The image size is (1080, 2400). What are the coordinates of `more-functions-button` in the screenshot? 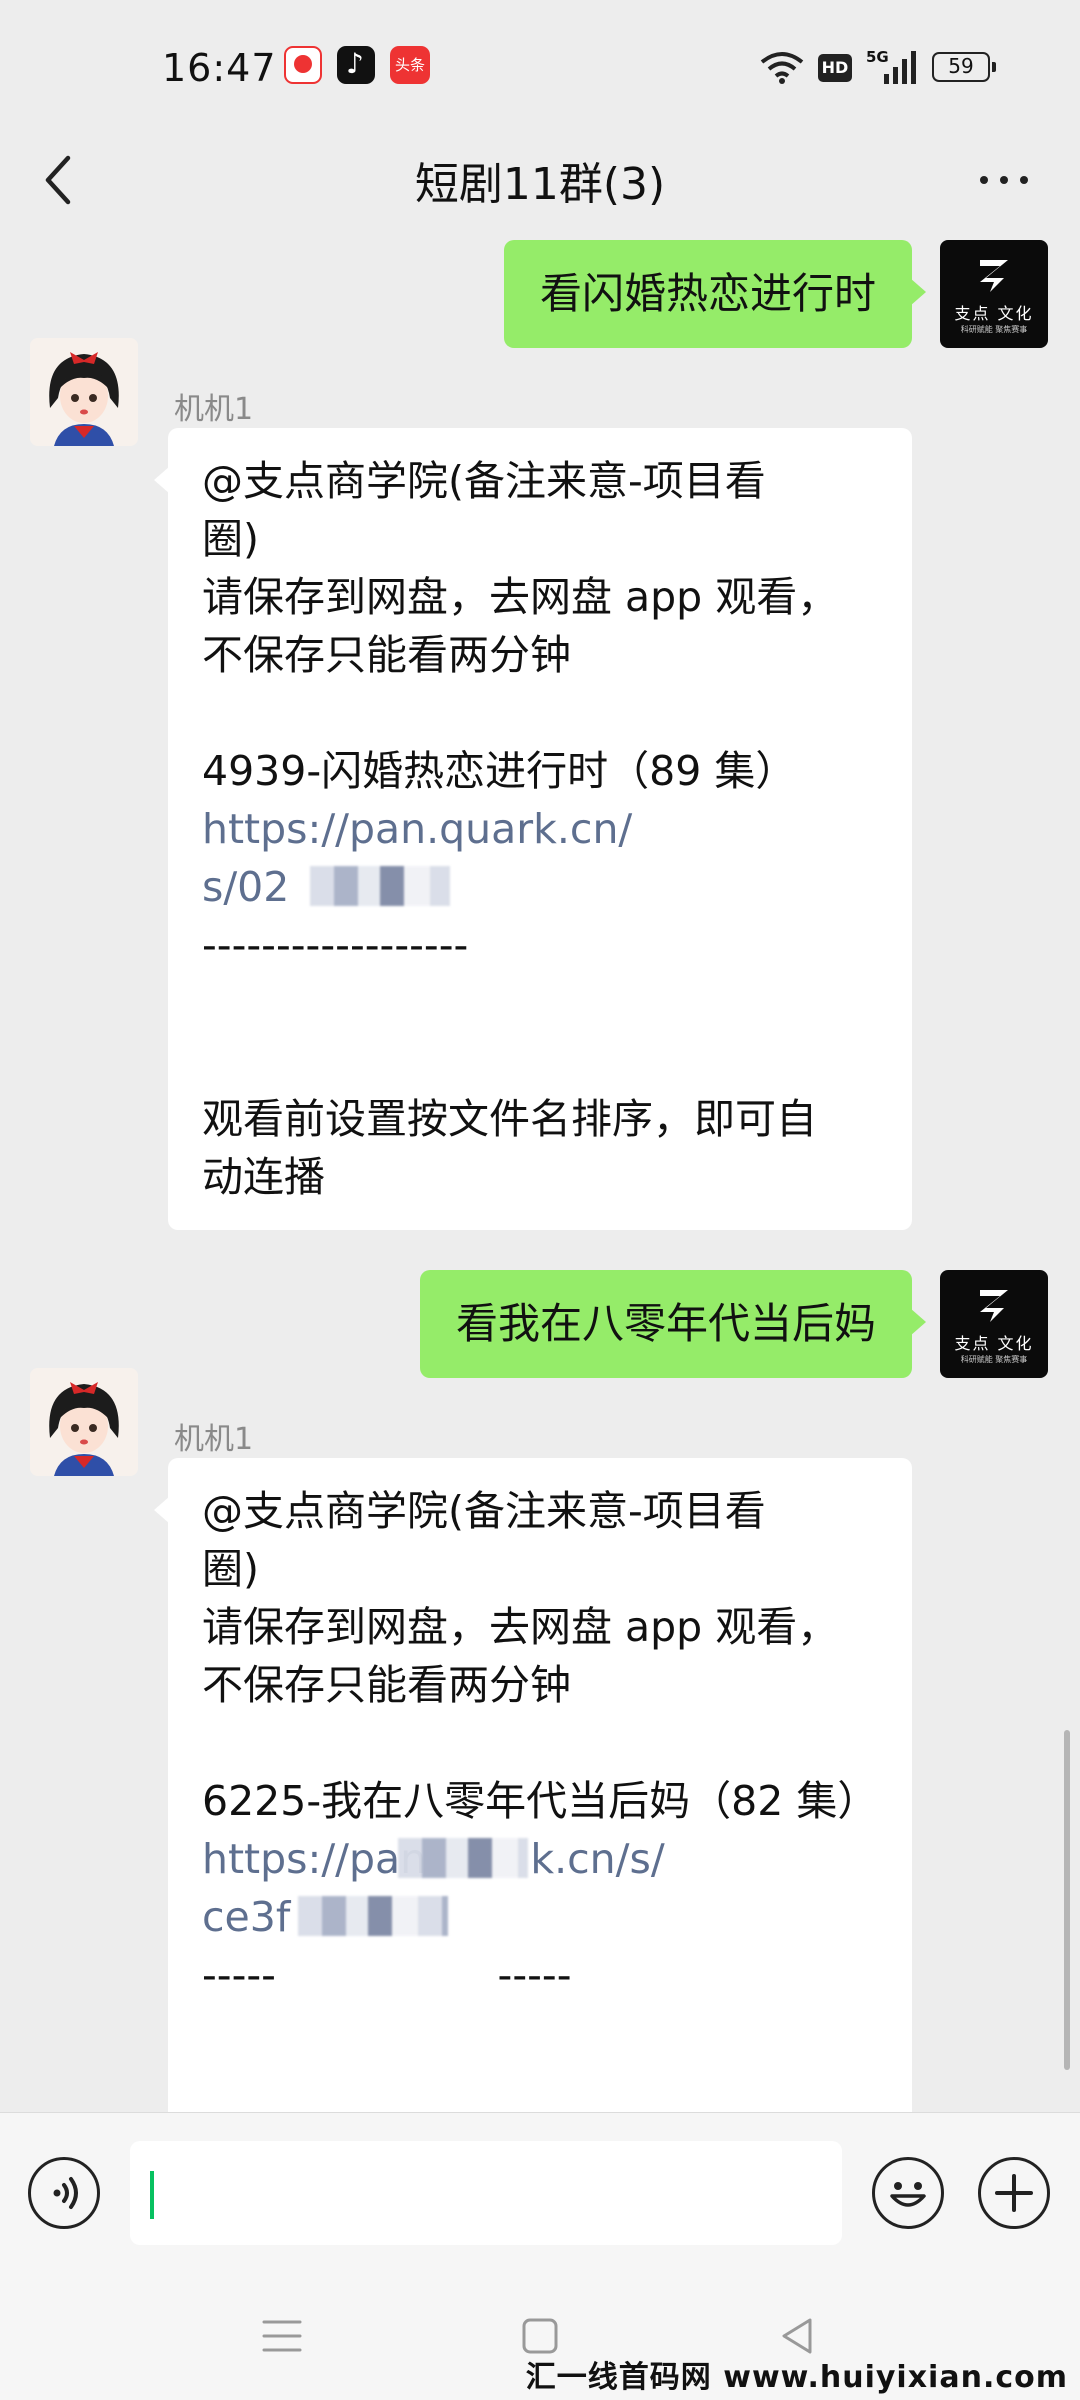 It's located at (1014, 2193).